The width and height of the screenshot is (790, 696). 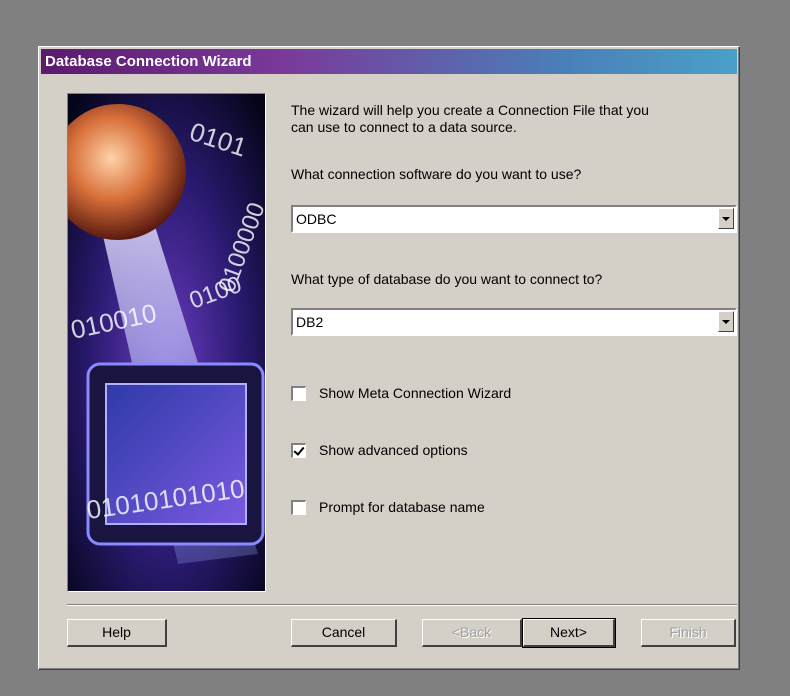 What do you see at coordinates (298, 450) in the screenshot?
I see `show-advanced-options-checkbox` at bounding box center [298, 450].